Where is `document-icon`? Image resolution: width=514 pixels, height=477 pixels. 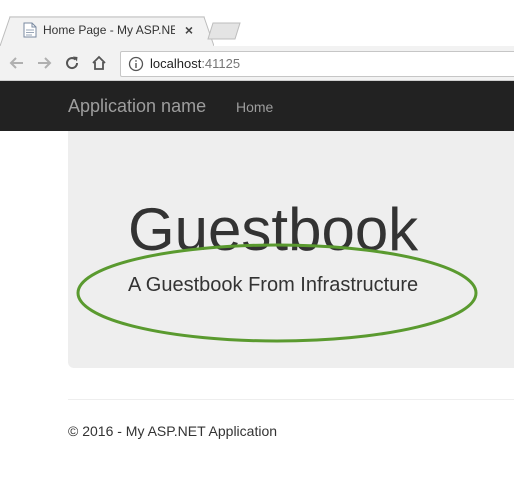 document-icon is located at coordinates (30, 30).